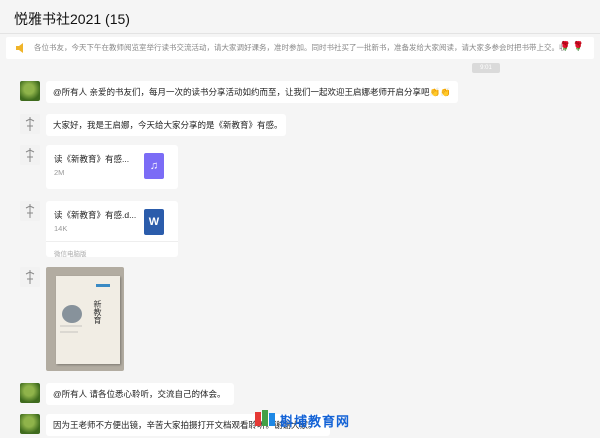 The height and width of the screenshot is (438, 600). I want to click on speaker-icon, so click(19, 48).